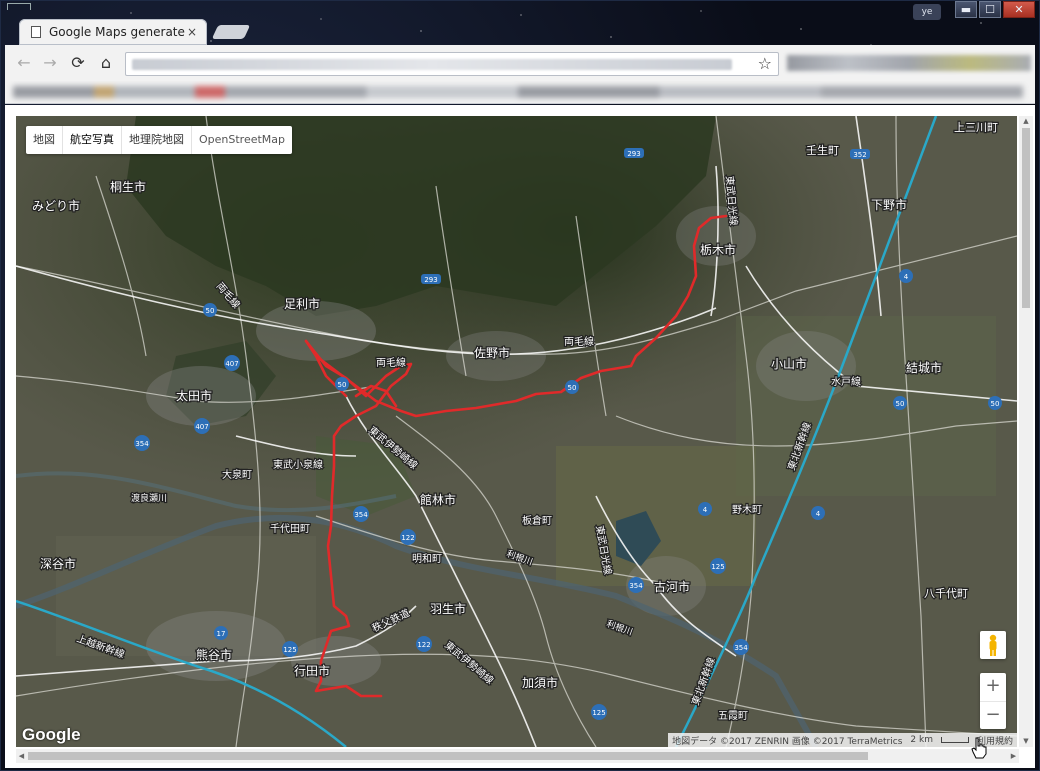 This screenshot has height=771, width=1040. I want to click on label-goka: 五霞町, so click(733, 716).